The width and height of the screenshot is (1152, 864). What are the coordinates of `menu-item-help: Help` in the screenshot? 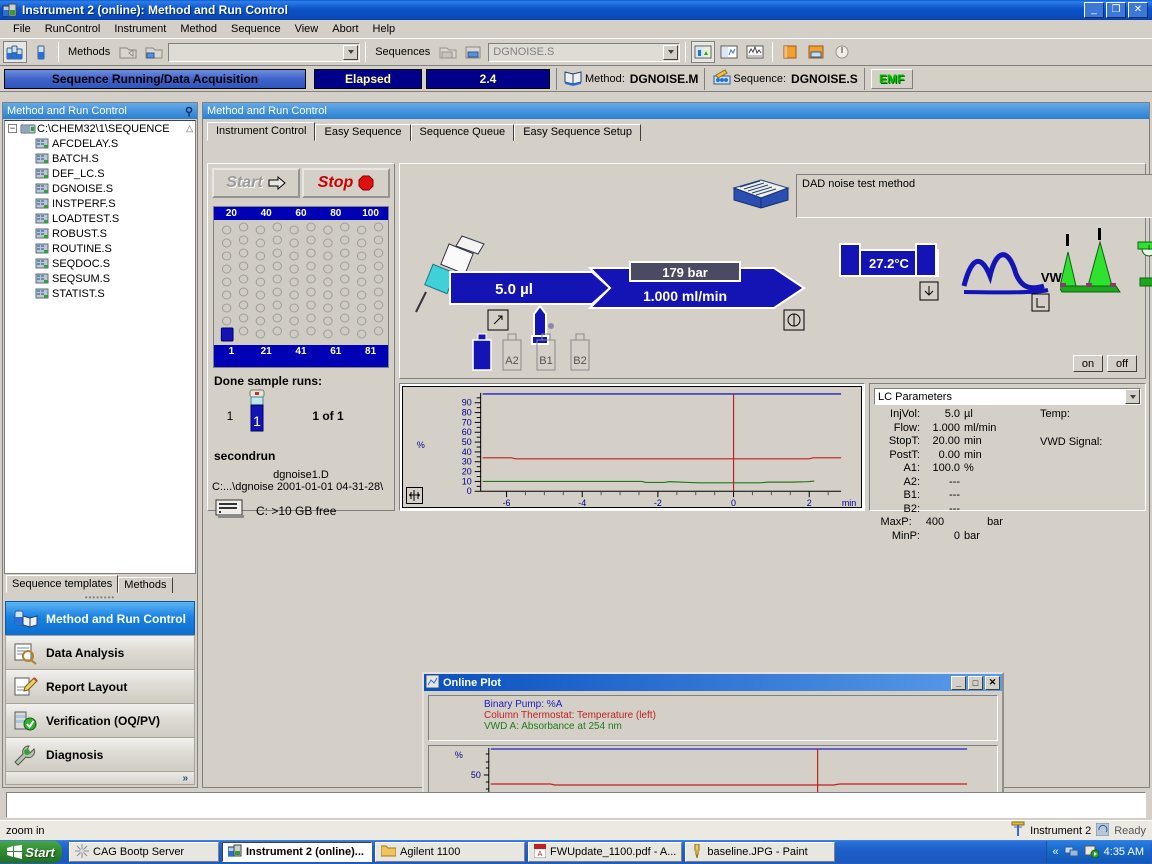 It's located at (384, 29).